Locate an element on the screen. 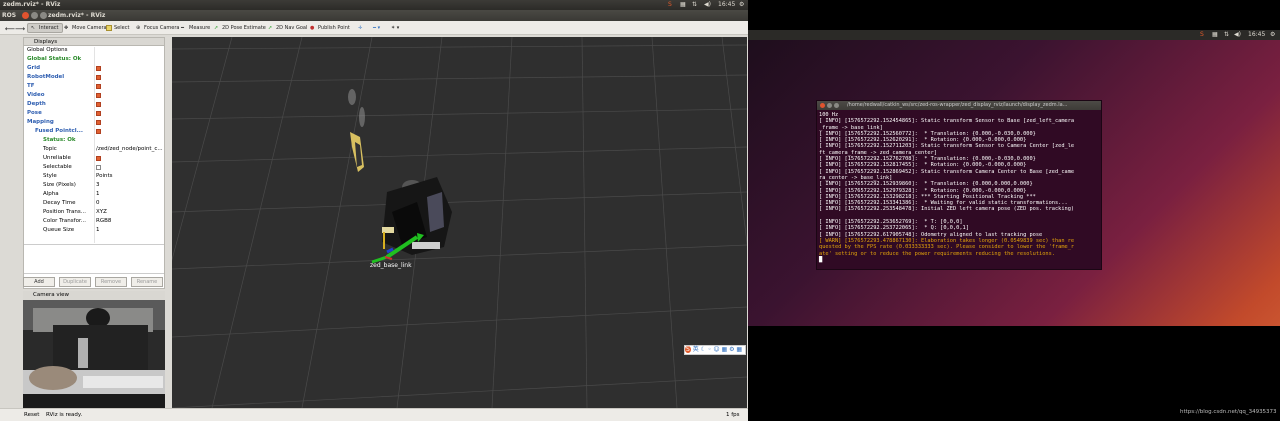 Image resolution: width=1280 pixels, height=421 pixels. minimize-icon is located at coordinates (34, 15).